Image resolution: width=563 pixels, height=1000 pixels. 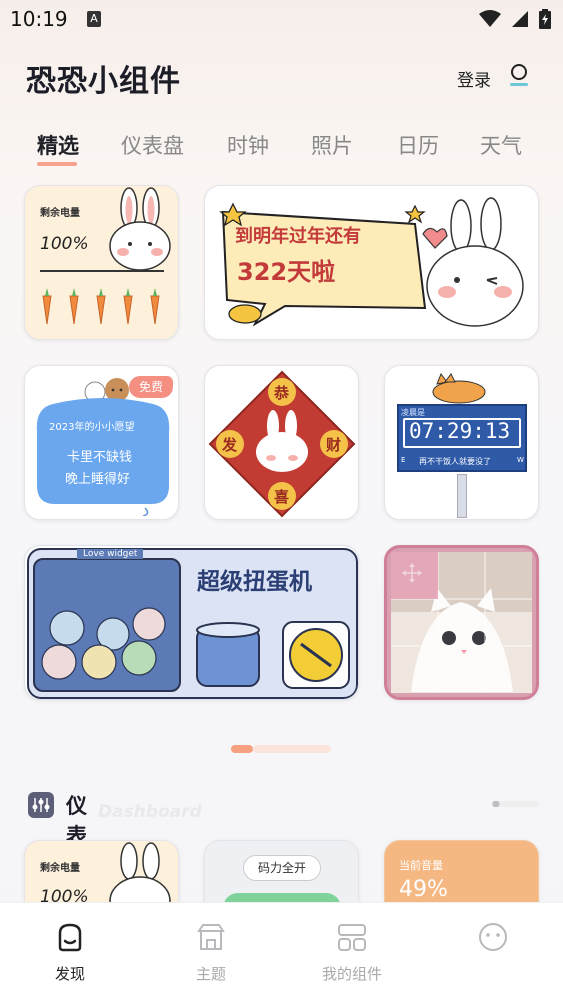 I want to click on section-watermark: Dashboard, so click(x=150, y=812).